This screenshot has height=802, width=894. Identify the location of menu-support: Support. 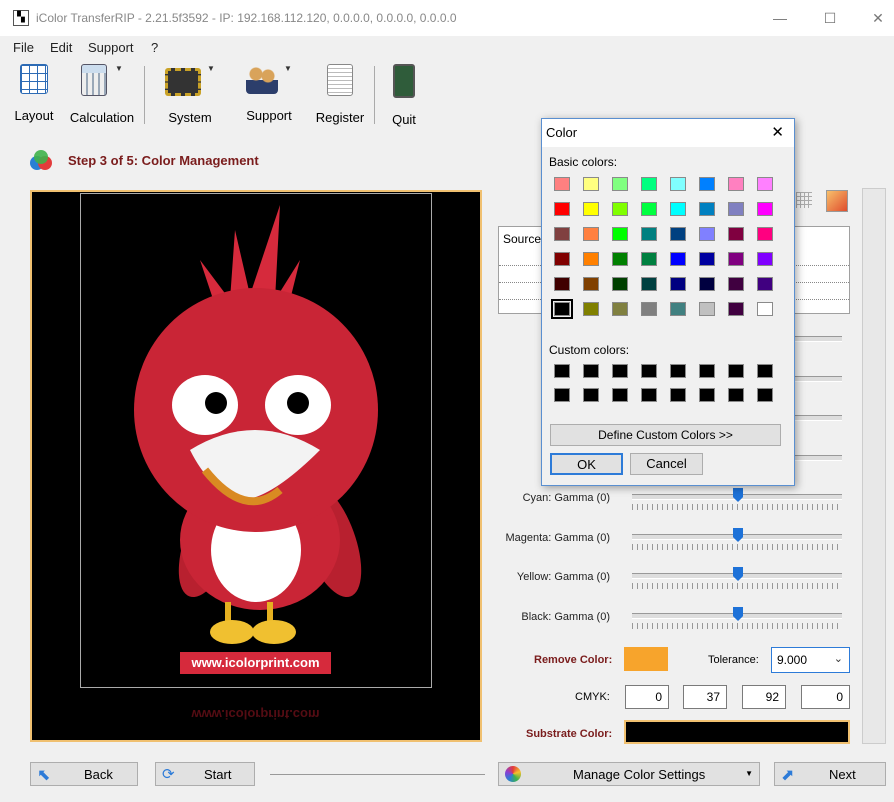
(111, 47).